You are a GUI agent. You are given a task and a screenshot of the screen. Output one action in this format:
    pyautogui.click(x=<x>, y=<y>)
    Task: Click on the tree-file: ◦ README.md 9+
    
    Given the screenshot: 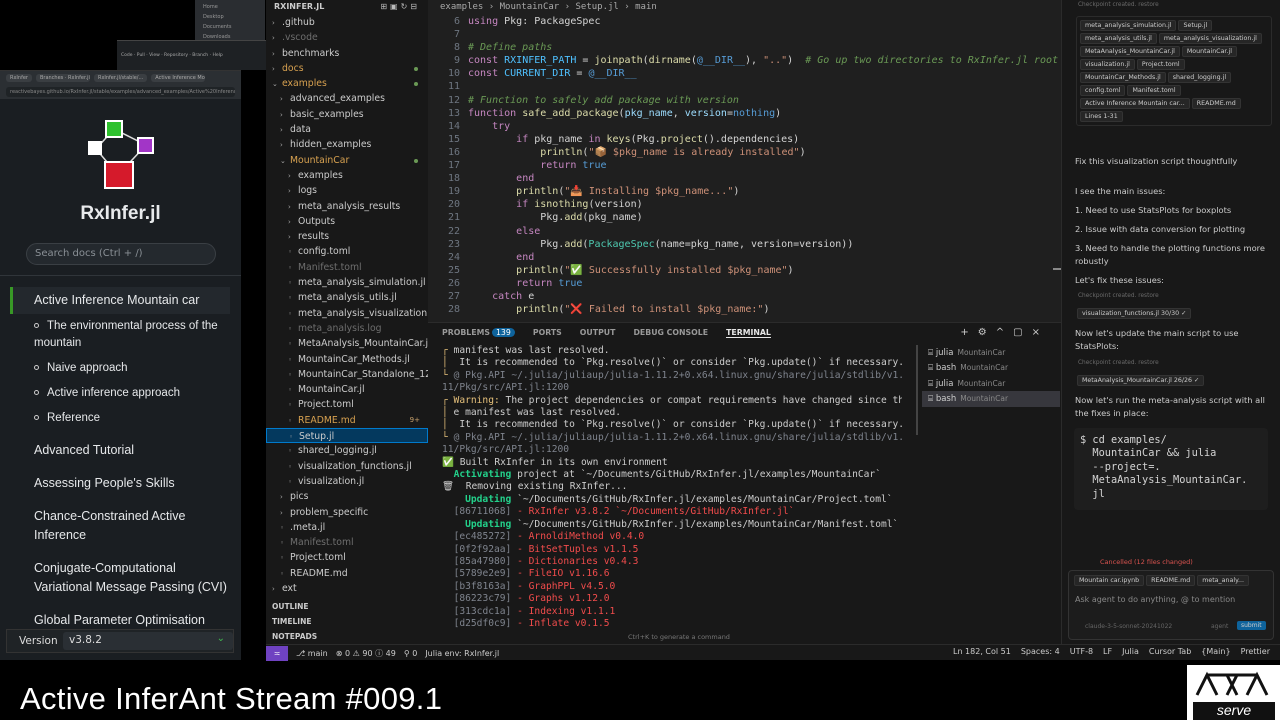 What is the action you would take?
    pyautogui.click(x=347, y=420)
    